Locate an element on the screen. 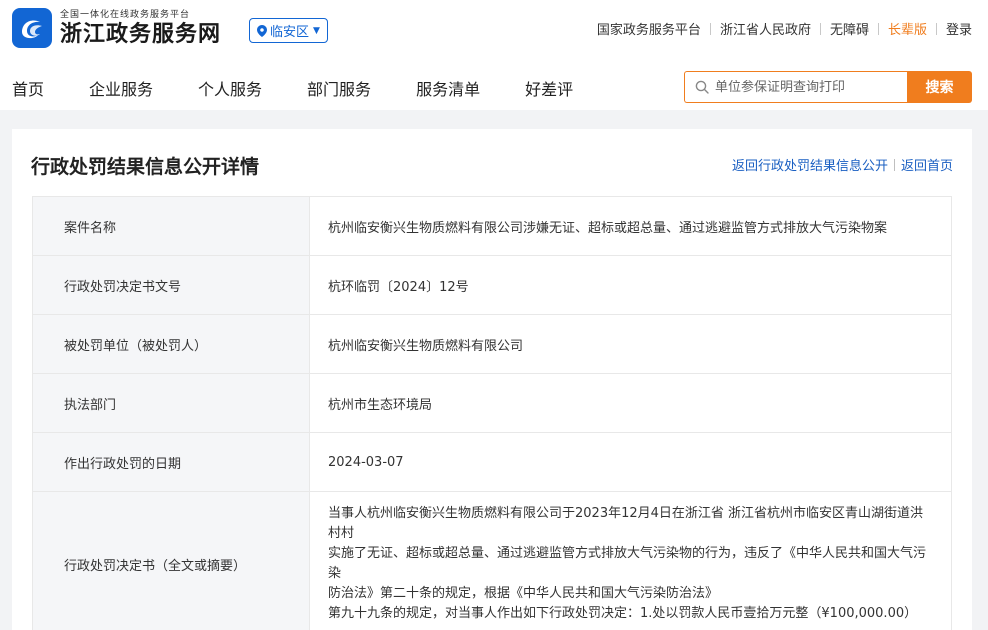 This screenshot has height=630, width=988. link-national-platform: 国家政务服务平台 is located at coordinates (649, 28).